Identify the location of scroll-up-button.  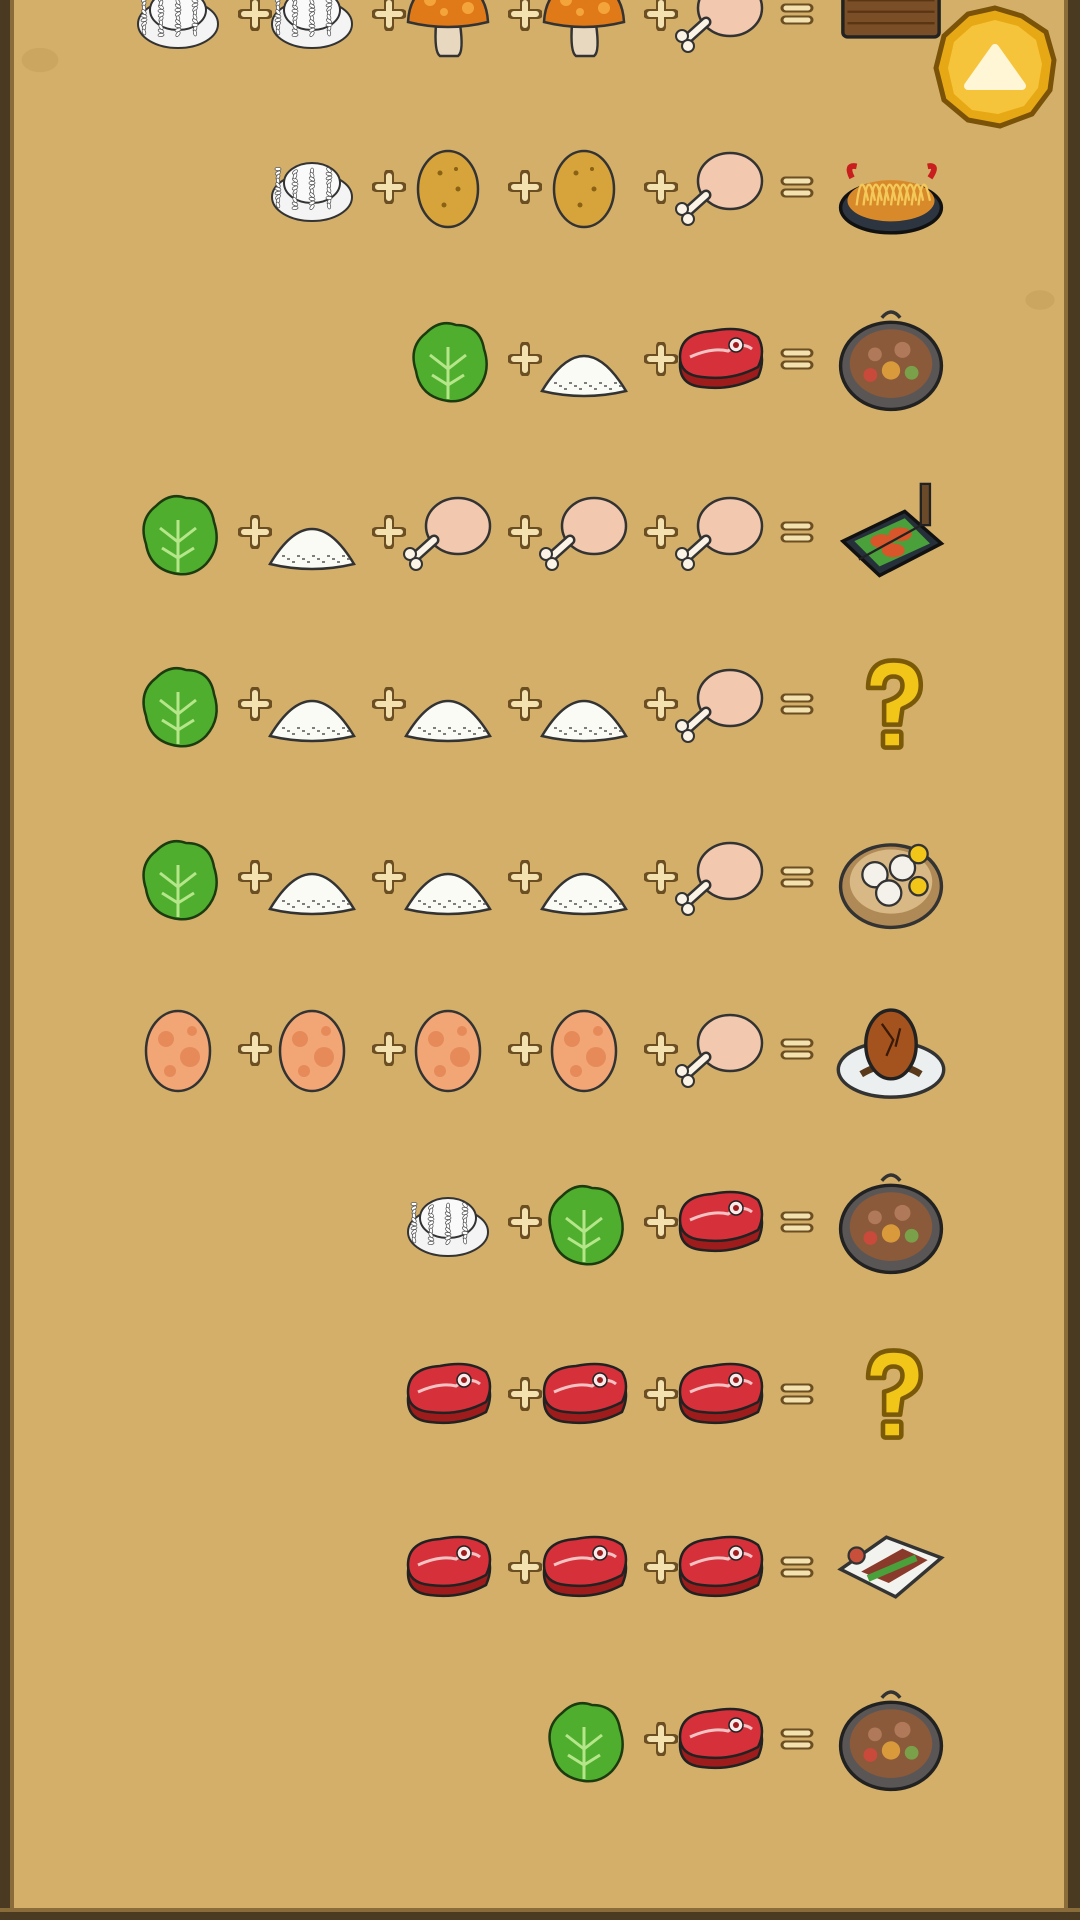
(995, 67).